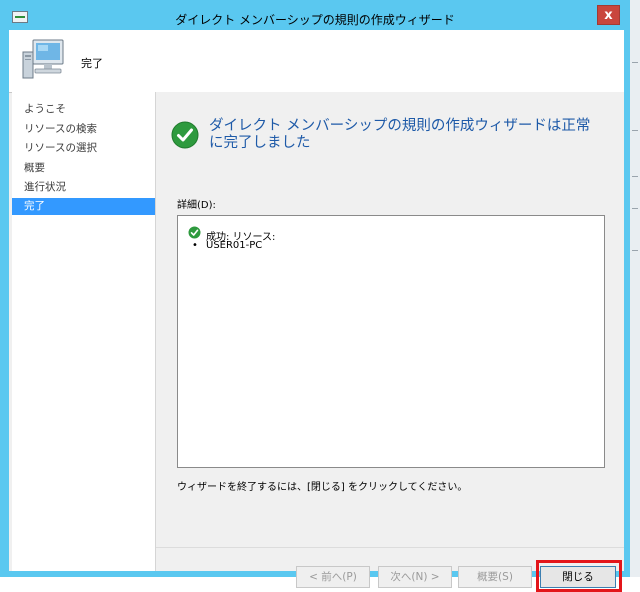  Describe the element at coordinates (83, 187) in the screenshot. I see `step-progress: 進行状況` at that location.